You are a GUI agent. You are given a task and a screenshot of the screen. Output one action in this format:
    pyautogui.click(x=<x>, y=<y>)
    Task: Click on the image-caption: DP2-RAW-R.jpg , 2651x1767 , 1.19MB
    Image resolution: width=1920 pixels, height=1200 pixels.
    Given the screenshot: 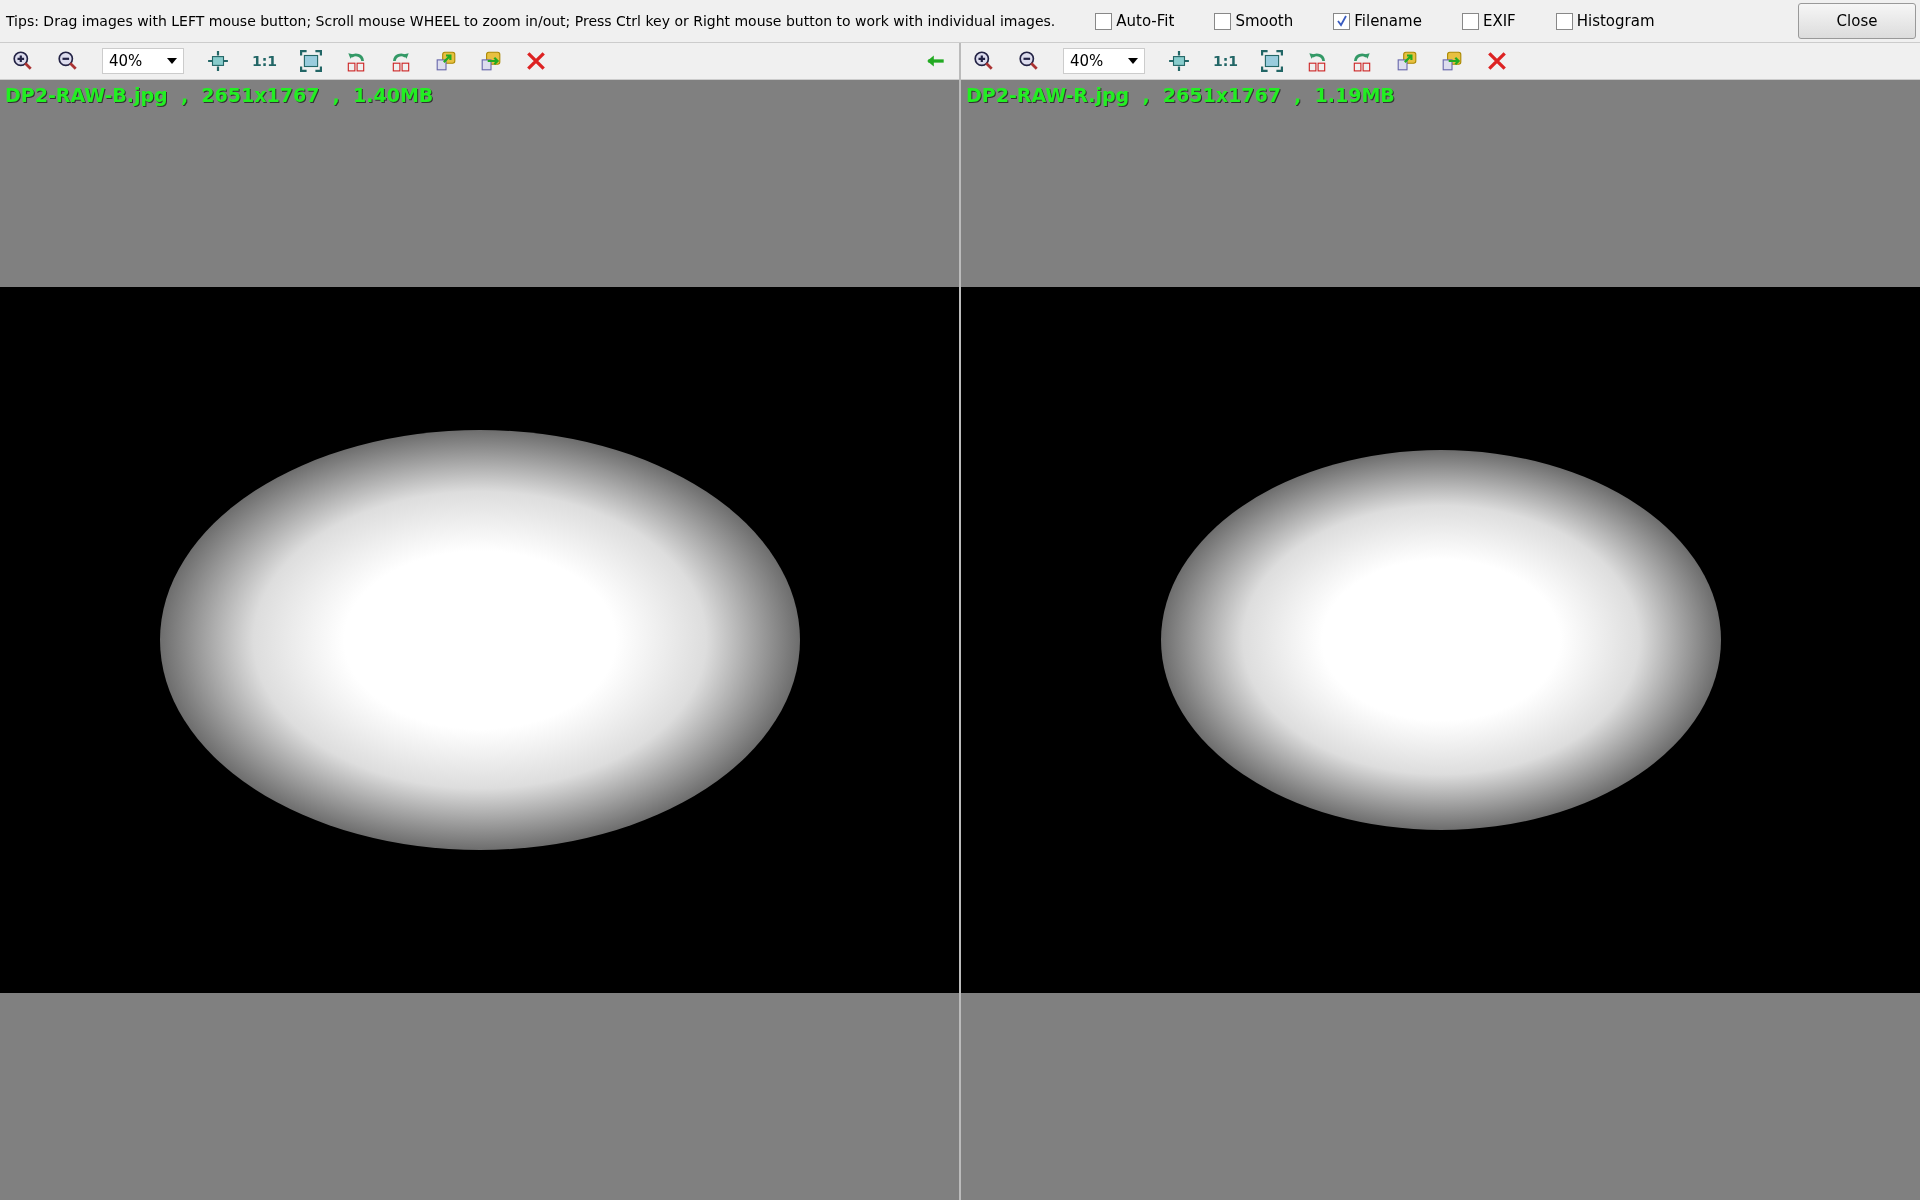 What is the action you would take?
    pyautogui.click(x=1180, y=95)
    